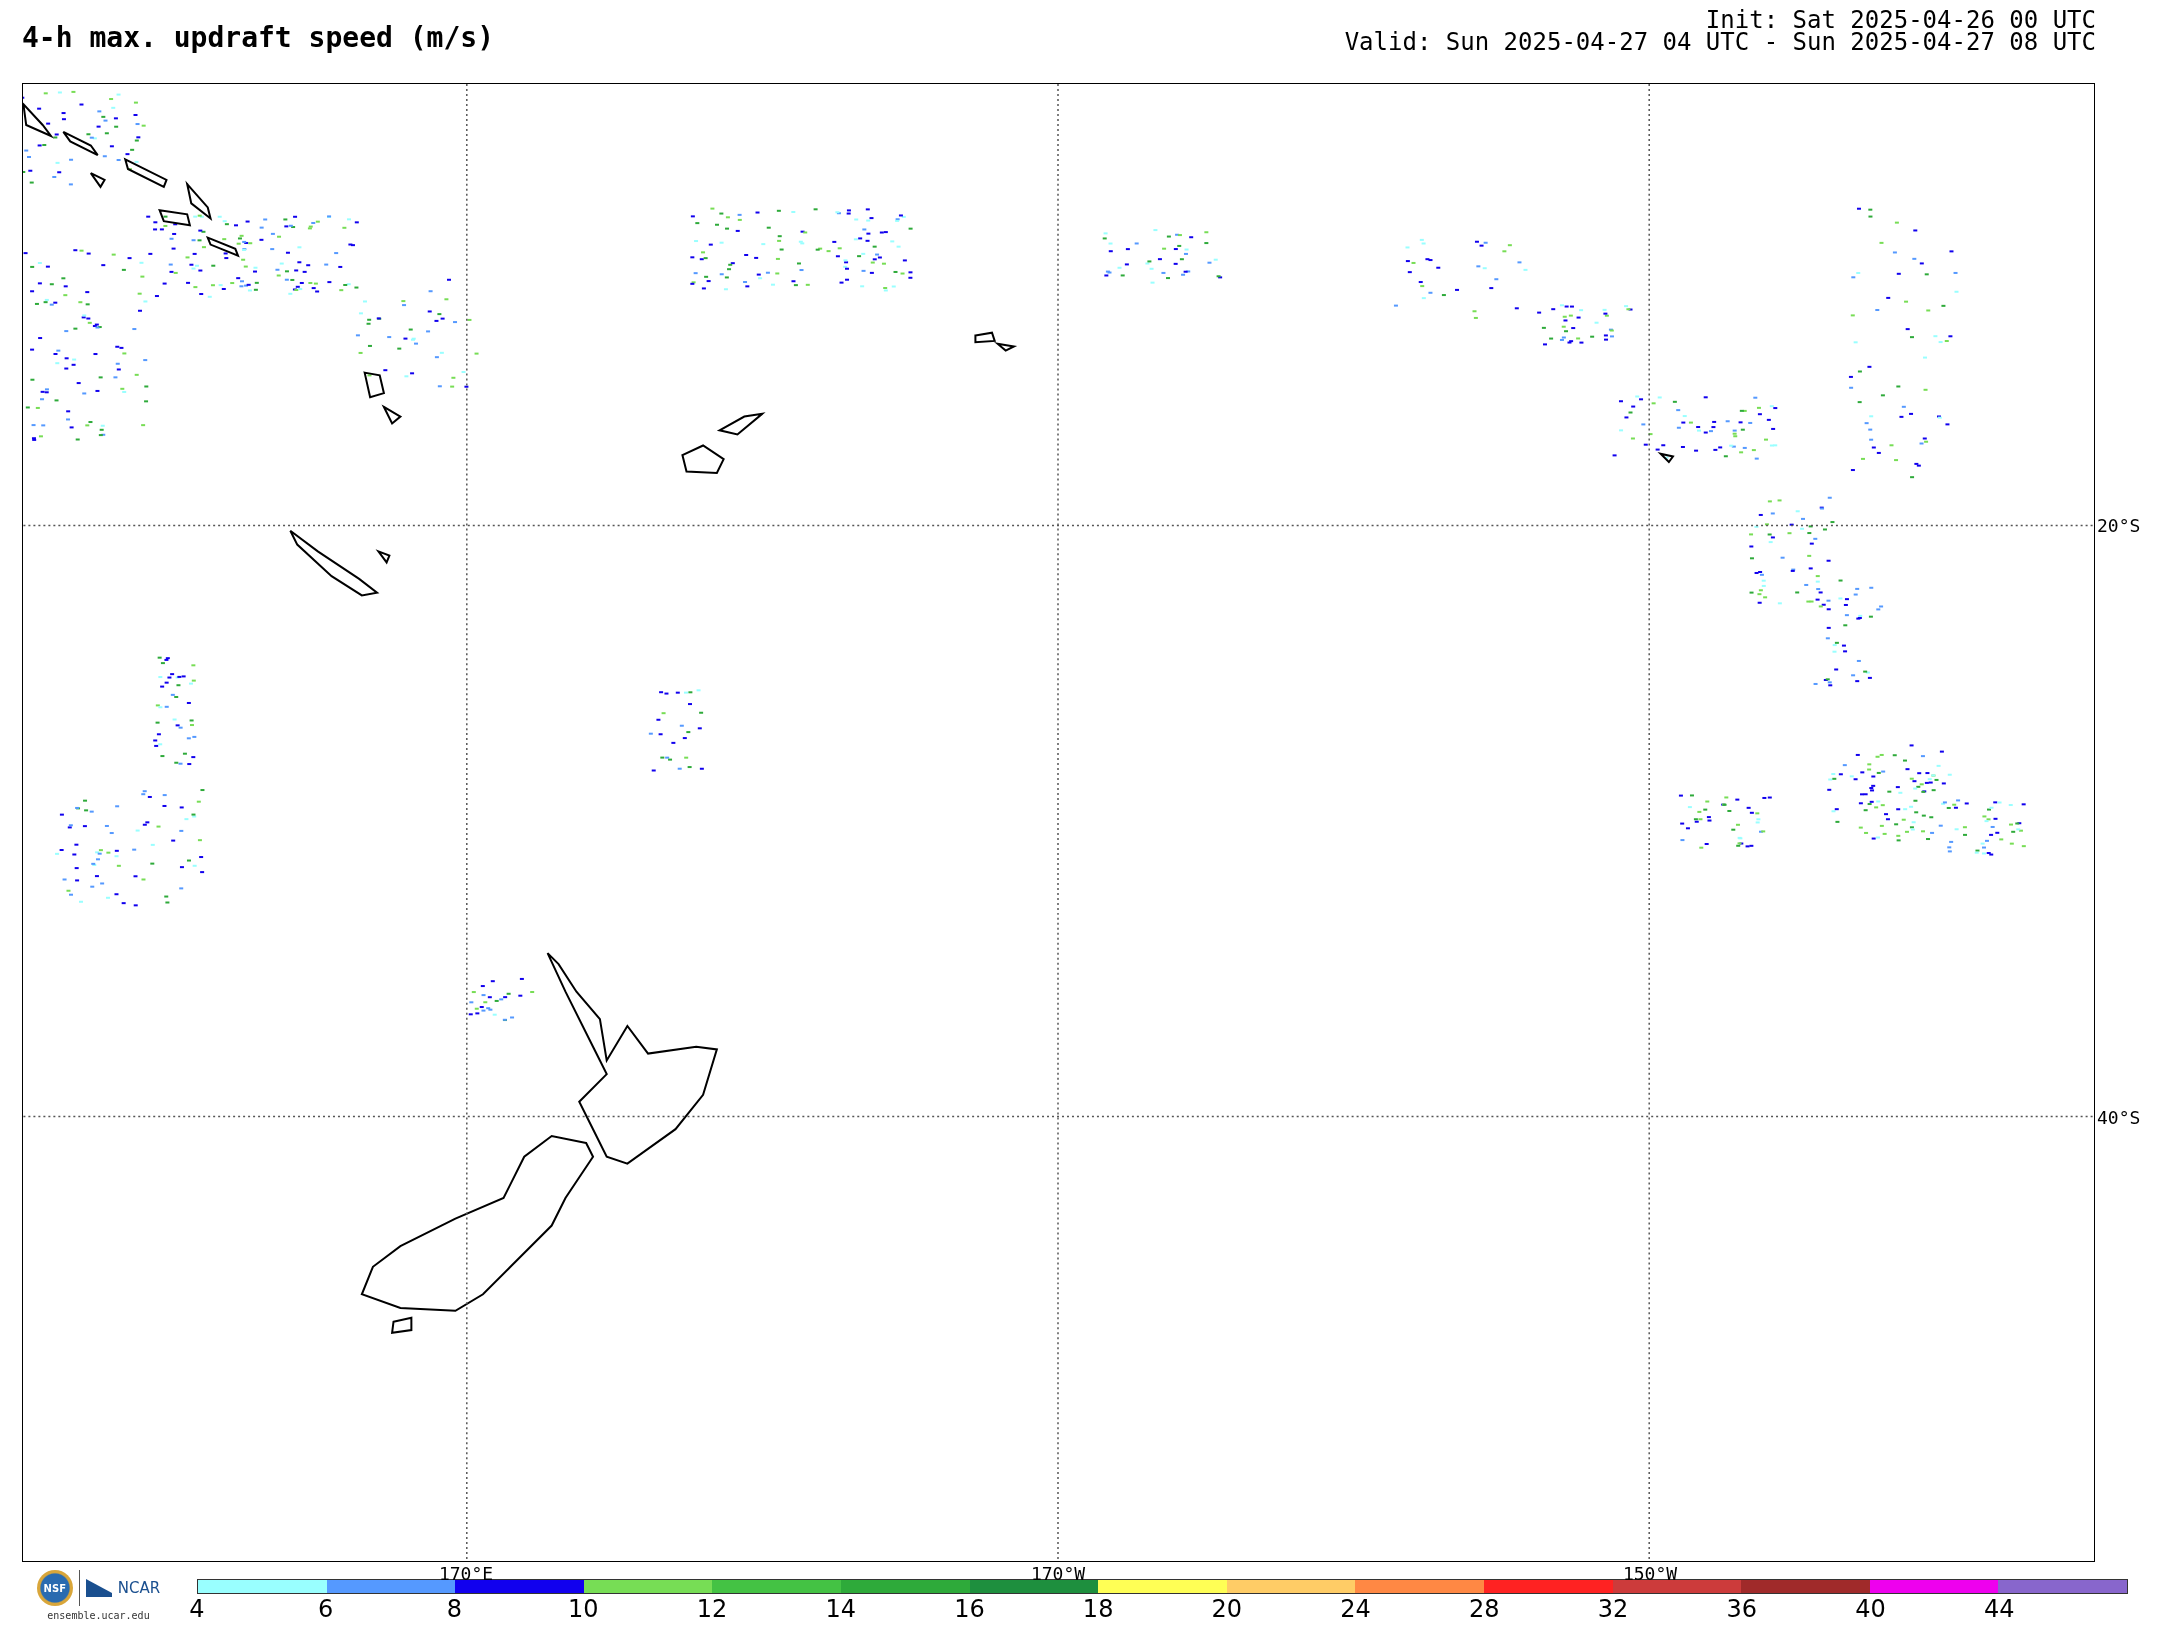 The width and height of the screenshot is (2160, 1626). Describe the element at coordinates (1999, 1609) in the screenshot. I see `colorbar-tick-label: 44` at that location.